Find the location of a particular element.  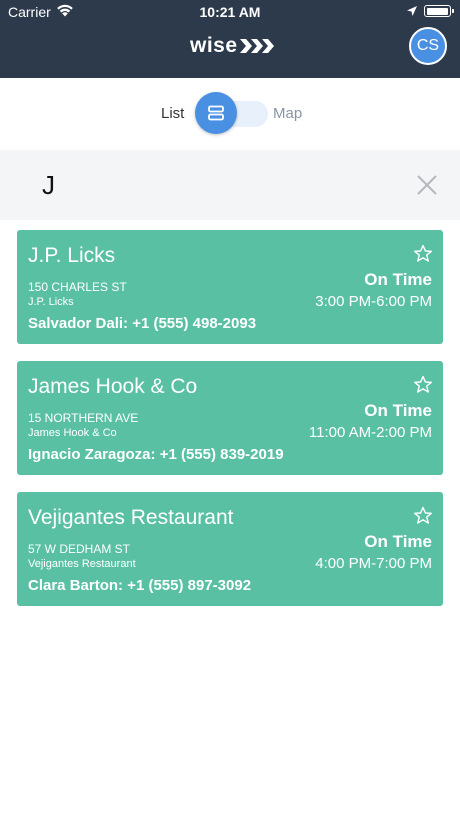

location-arrow-icon is located at coordinates (412, 11).